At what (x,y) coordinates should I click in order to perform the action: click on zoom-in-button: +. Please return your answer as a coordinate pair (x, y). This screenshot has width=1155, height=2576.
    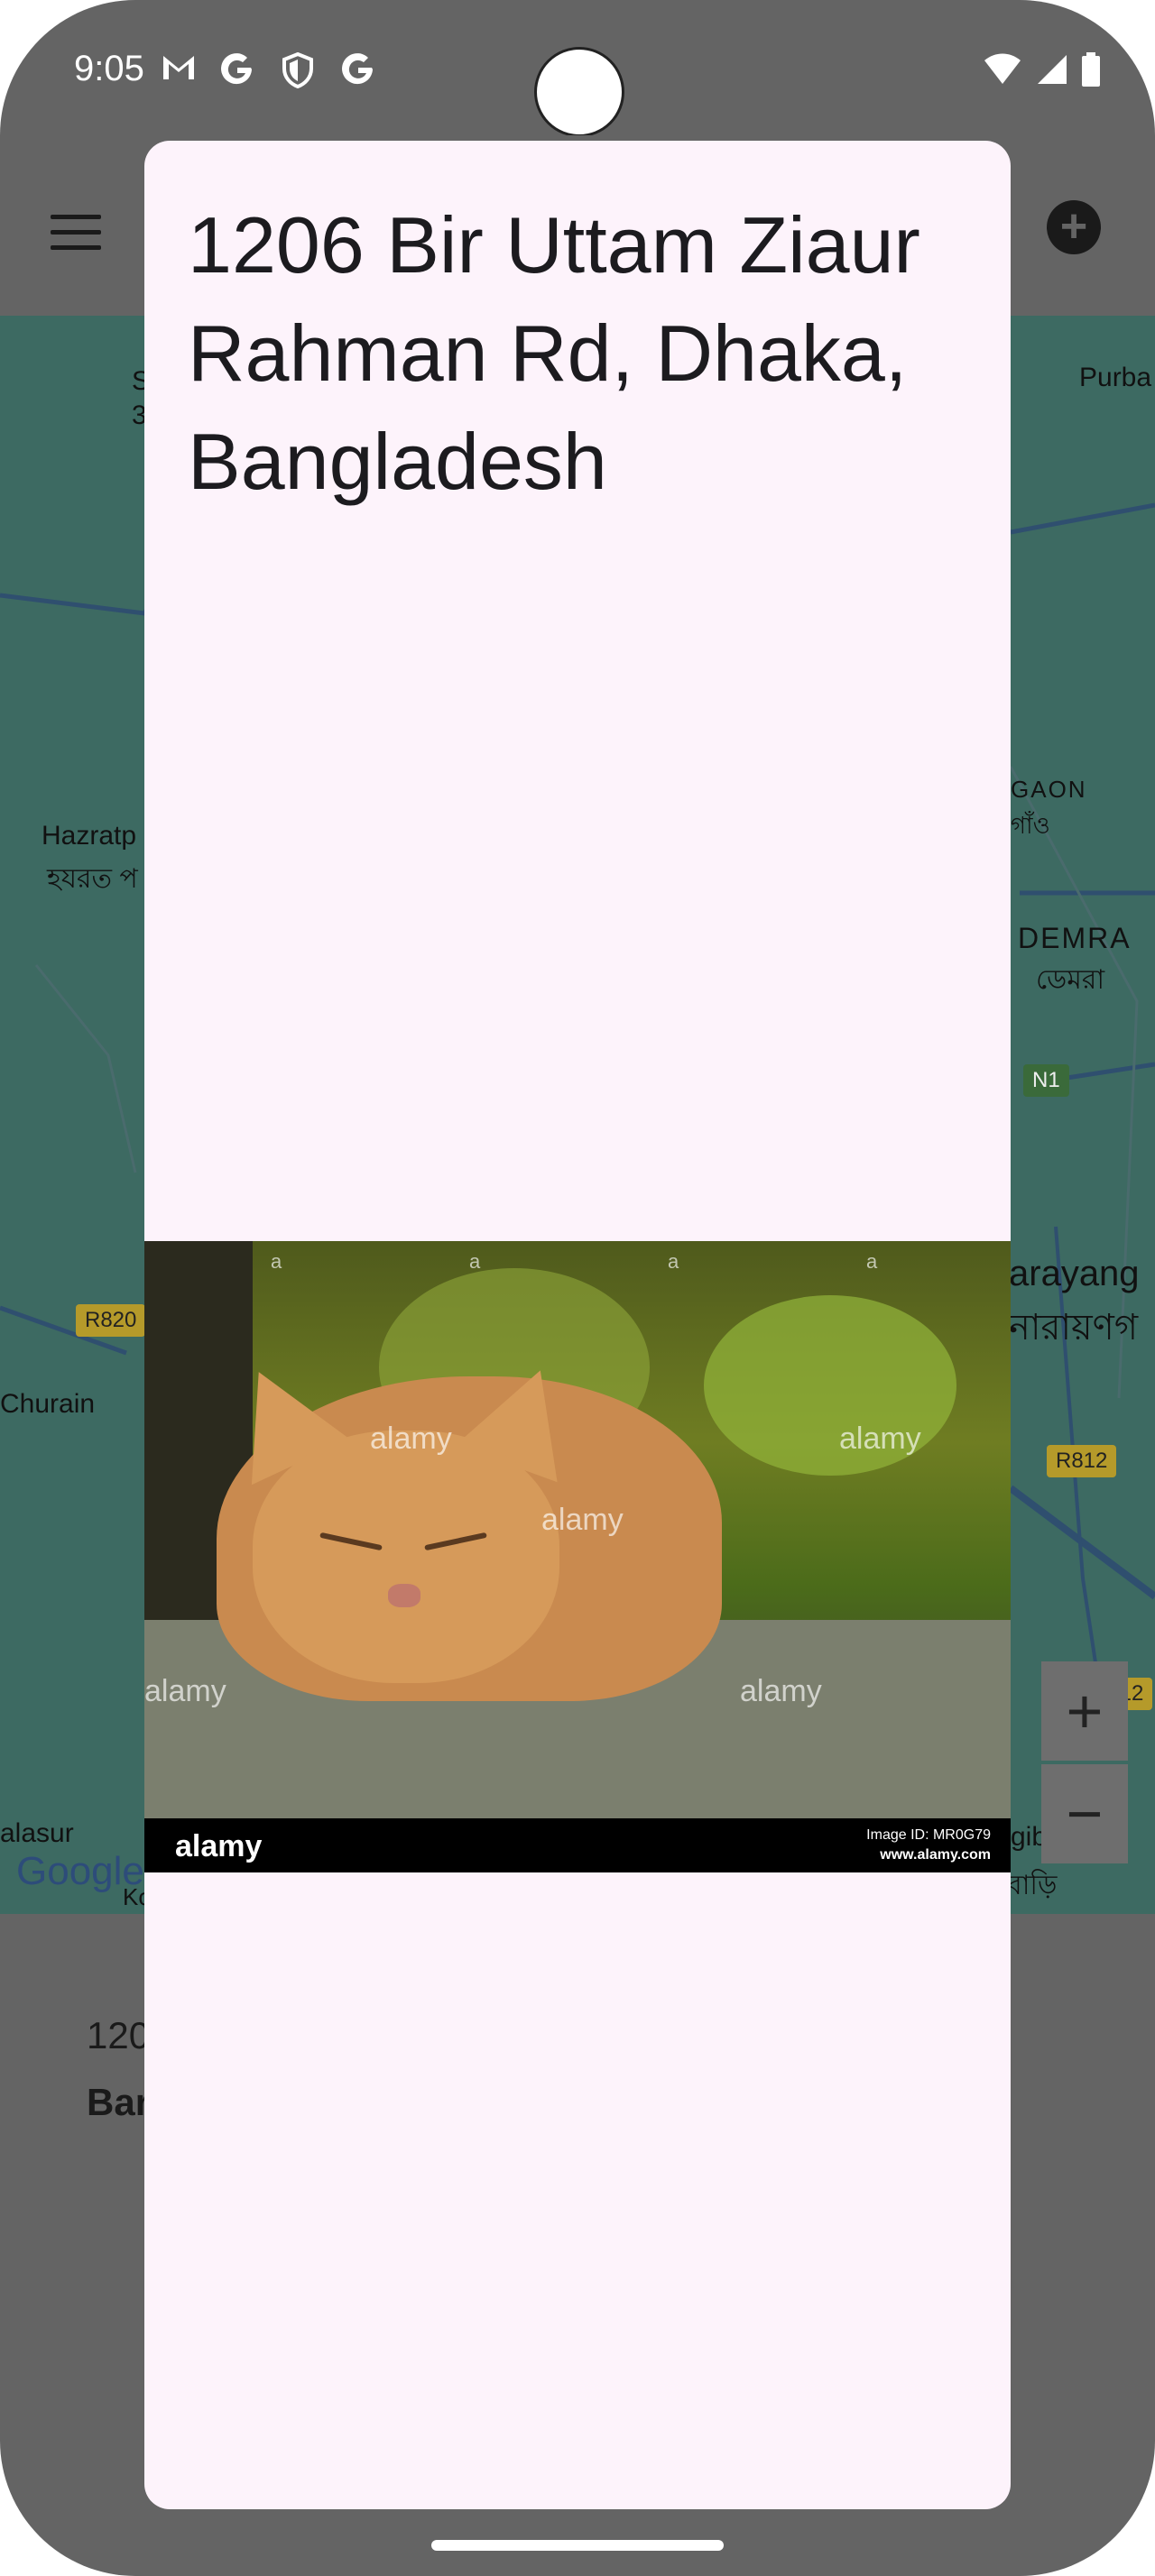
    Looking at the image, I should click on (1084, 1711).